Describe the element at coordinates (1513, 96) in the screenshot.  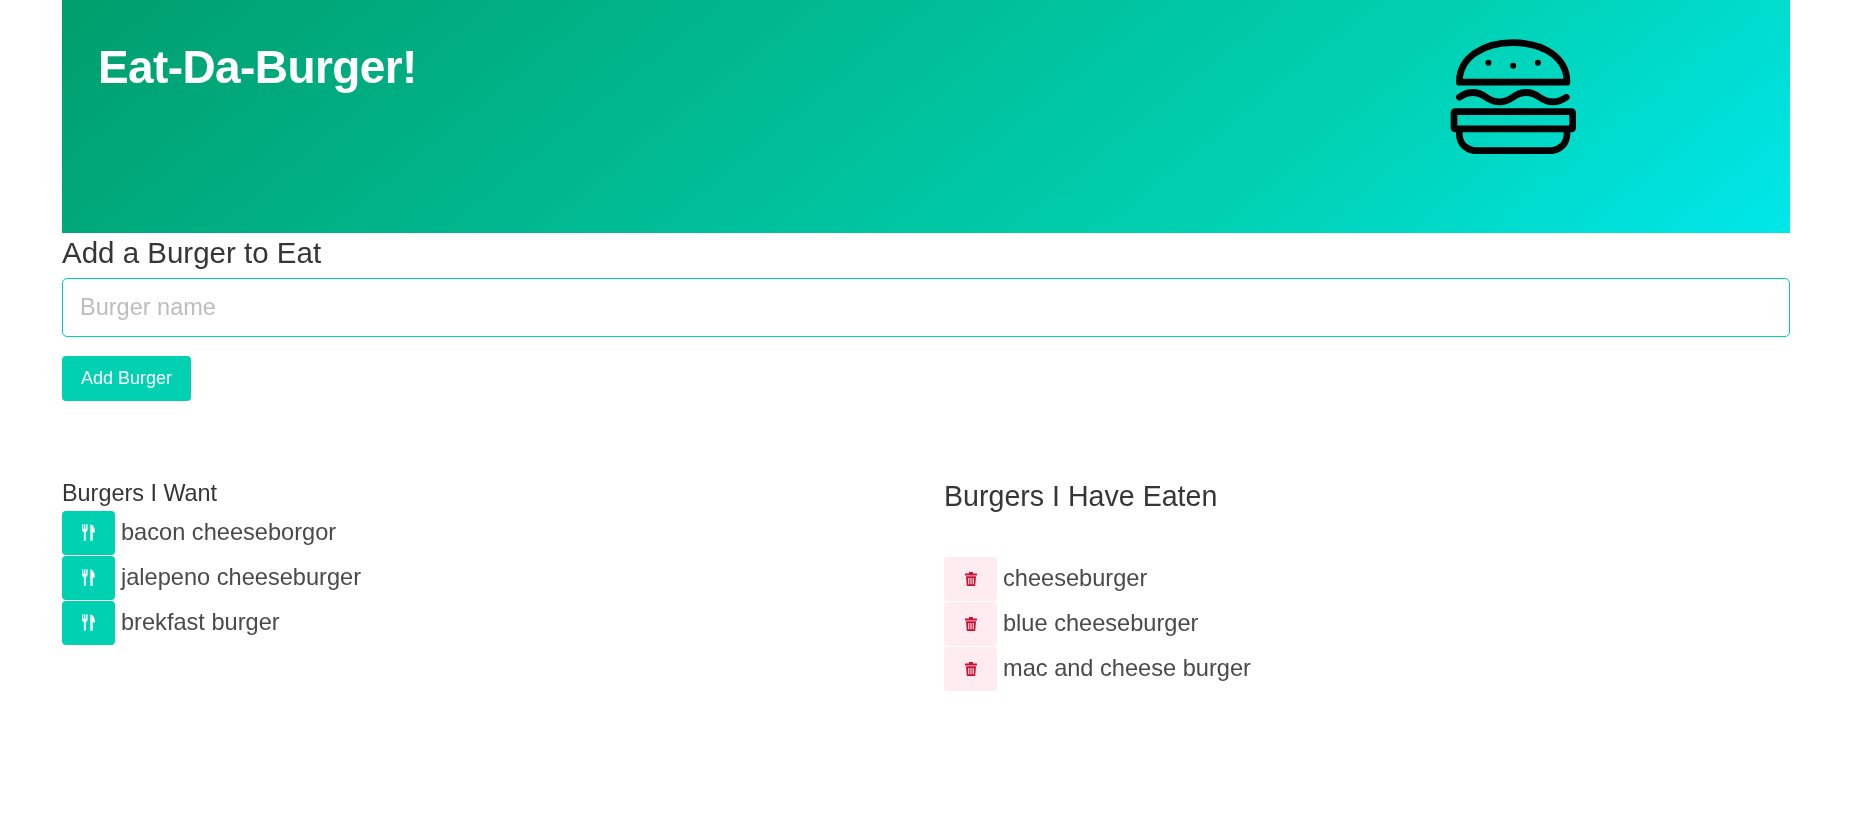
I see `burger-icon` at that location.